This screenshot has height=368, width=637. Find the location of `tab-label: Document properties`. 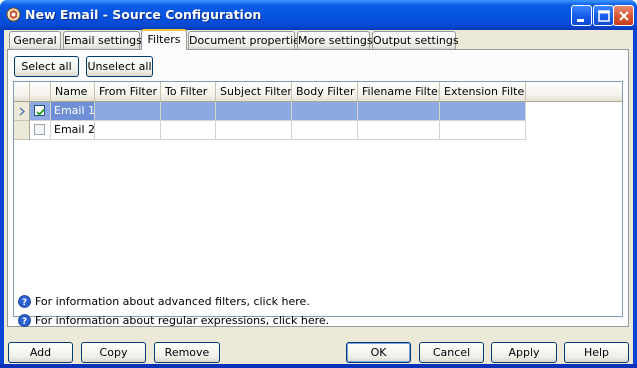

tab-label: Document properties is located at coordinates (247, 40).